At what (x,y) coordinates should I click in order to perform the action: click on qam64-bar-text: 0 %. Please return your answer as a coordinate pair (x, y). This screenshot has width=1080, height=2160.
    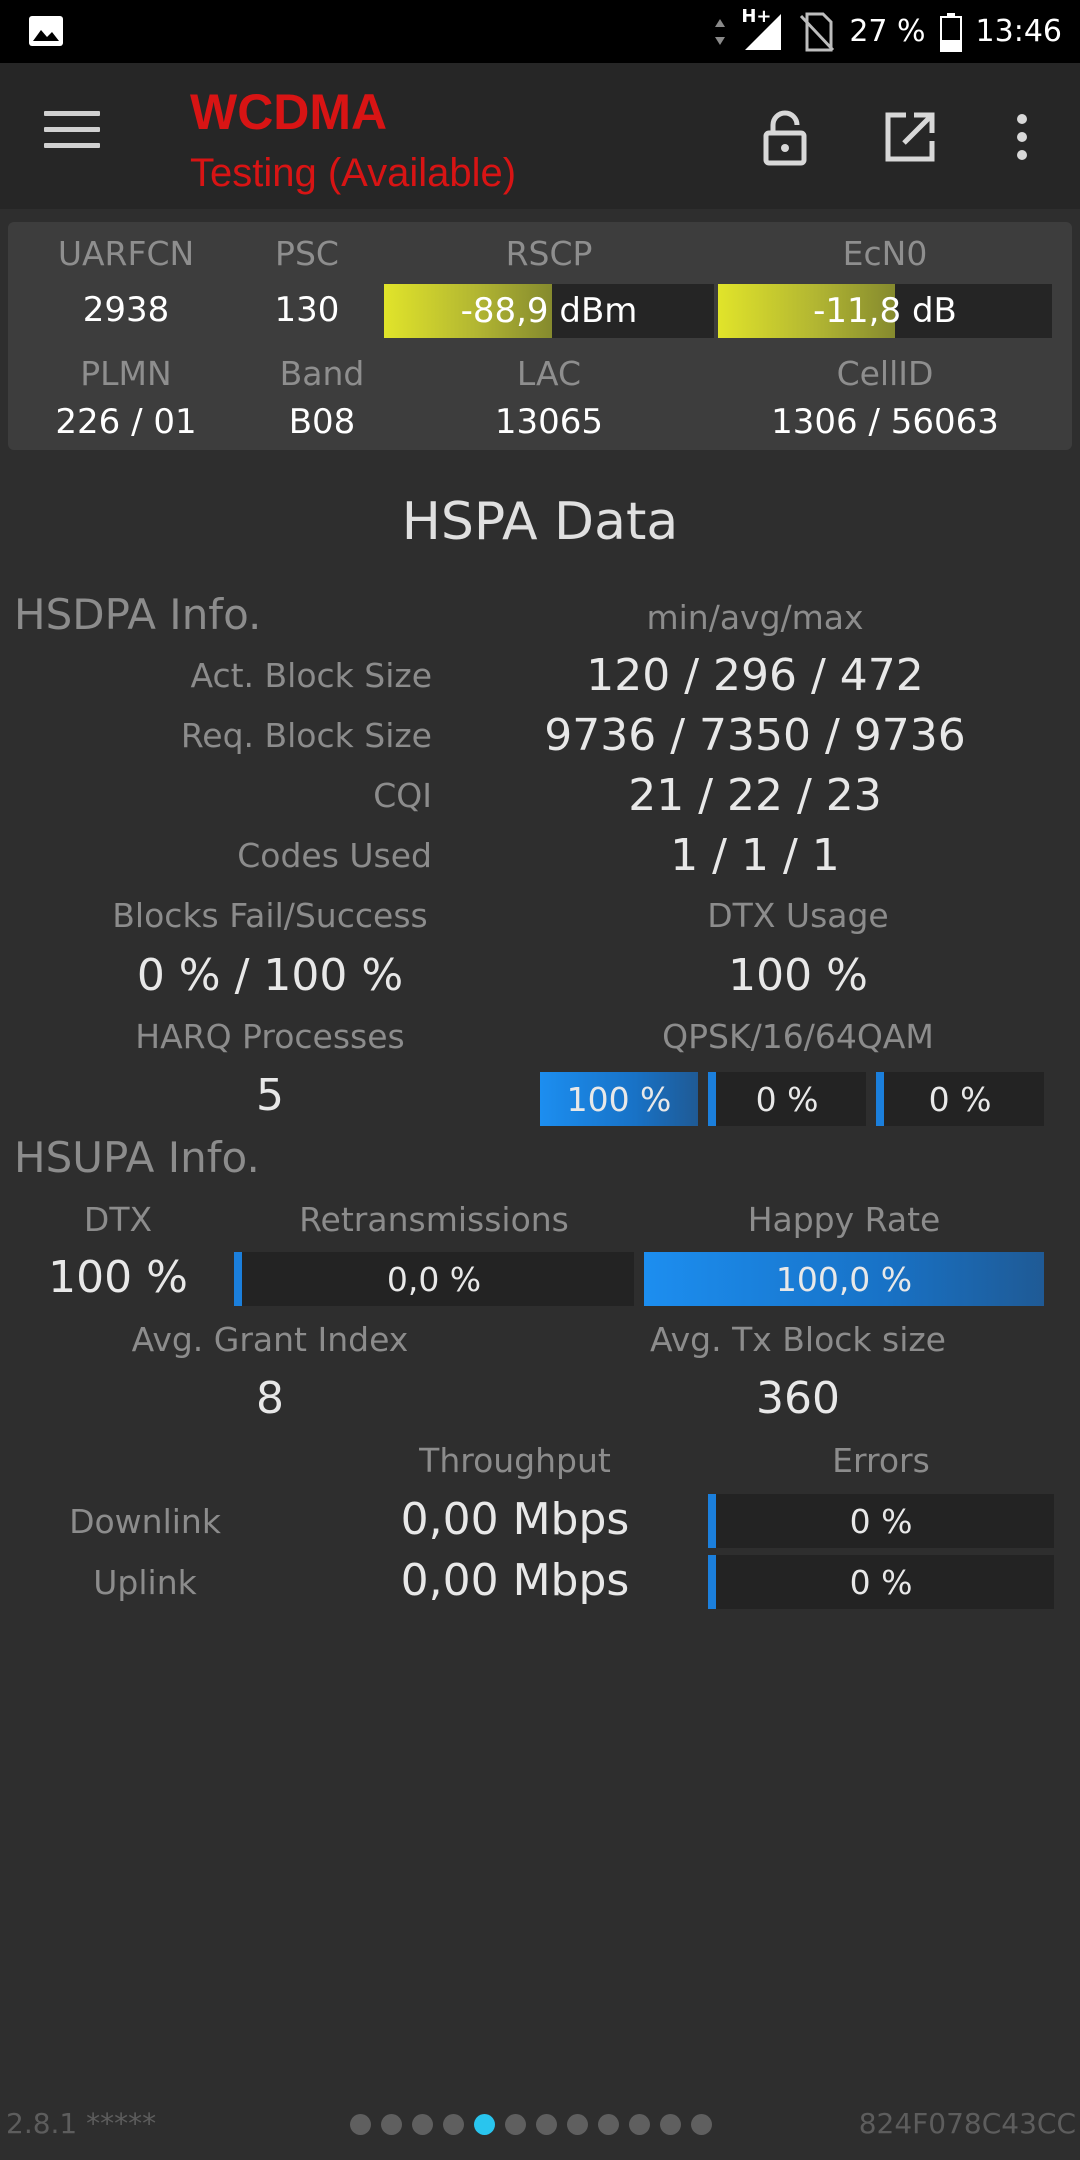
    Looking at the image, I should click on (960, 1099).